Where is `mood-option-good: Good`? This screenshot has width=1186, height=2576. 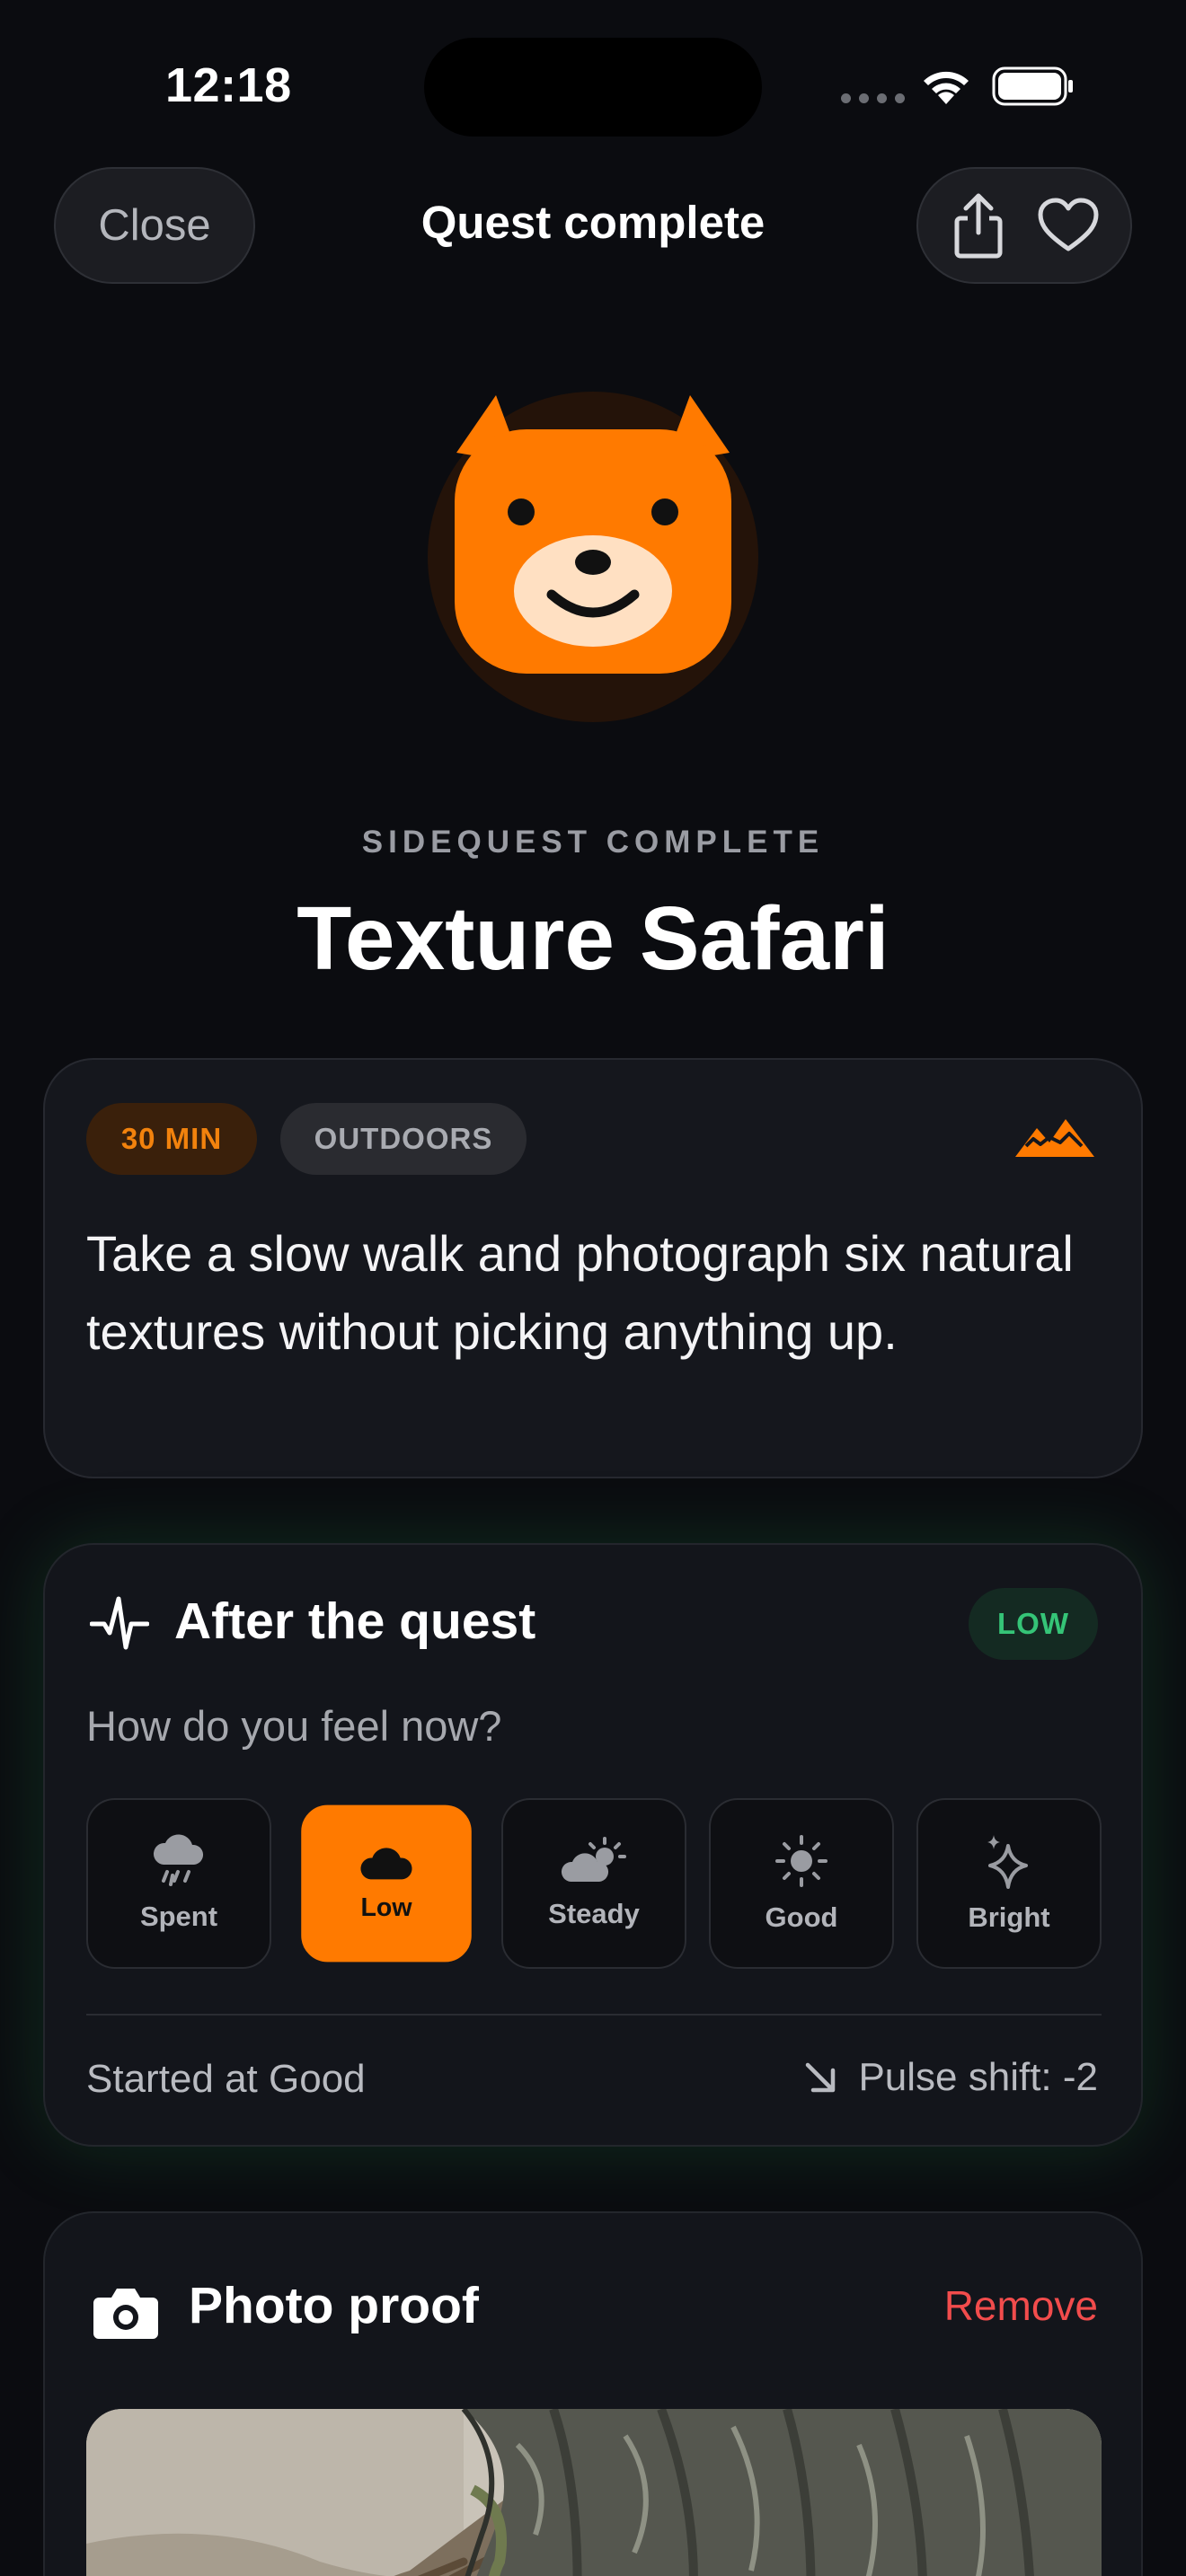 mood-option-good: Good is located at coordinates (801, 1883).